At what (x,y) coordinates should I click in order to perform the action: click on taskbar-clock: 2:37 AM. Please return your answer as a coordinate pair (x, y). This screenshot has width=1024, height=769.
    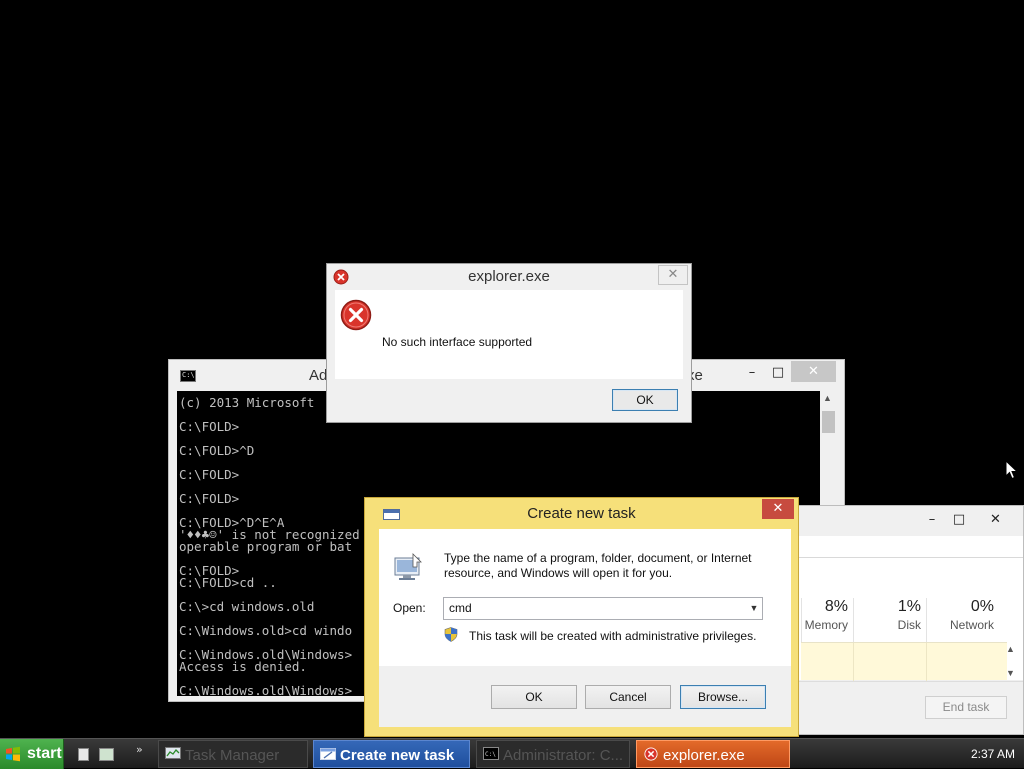
    Looking at the image, I should click on (993, 754).